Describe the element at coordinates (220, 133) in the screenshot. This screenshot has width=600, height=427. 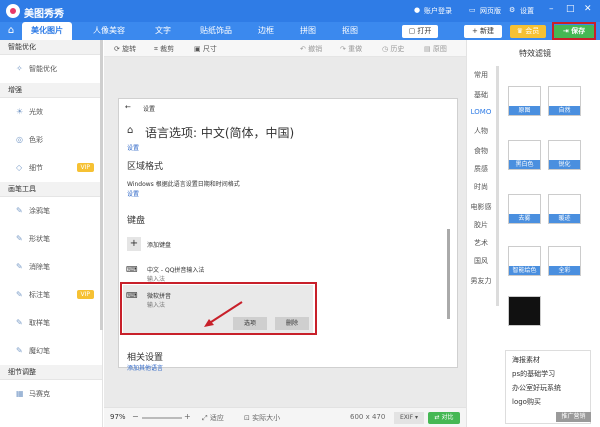
I see `language-heading: 语言选项: 中文(简体，中国)` at that location.